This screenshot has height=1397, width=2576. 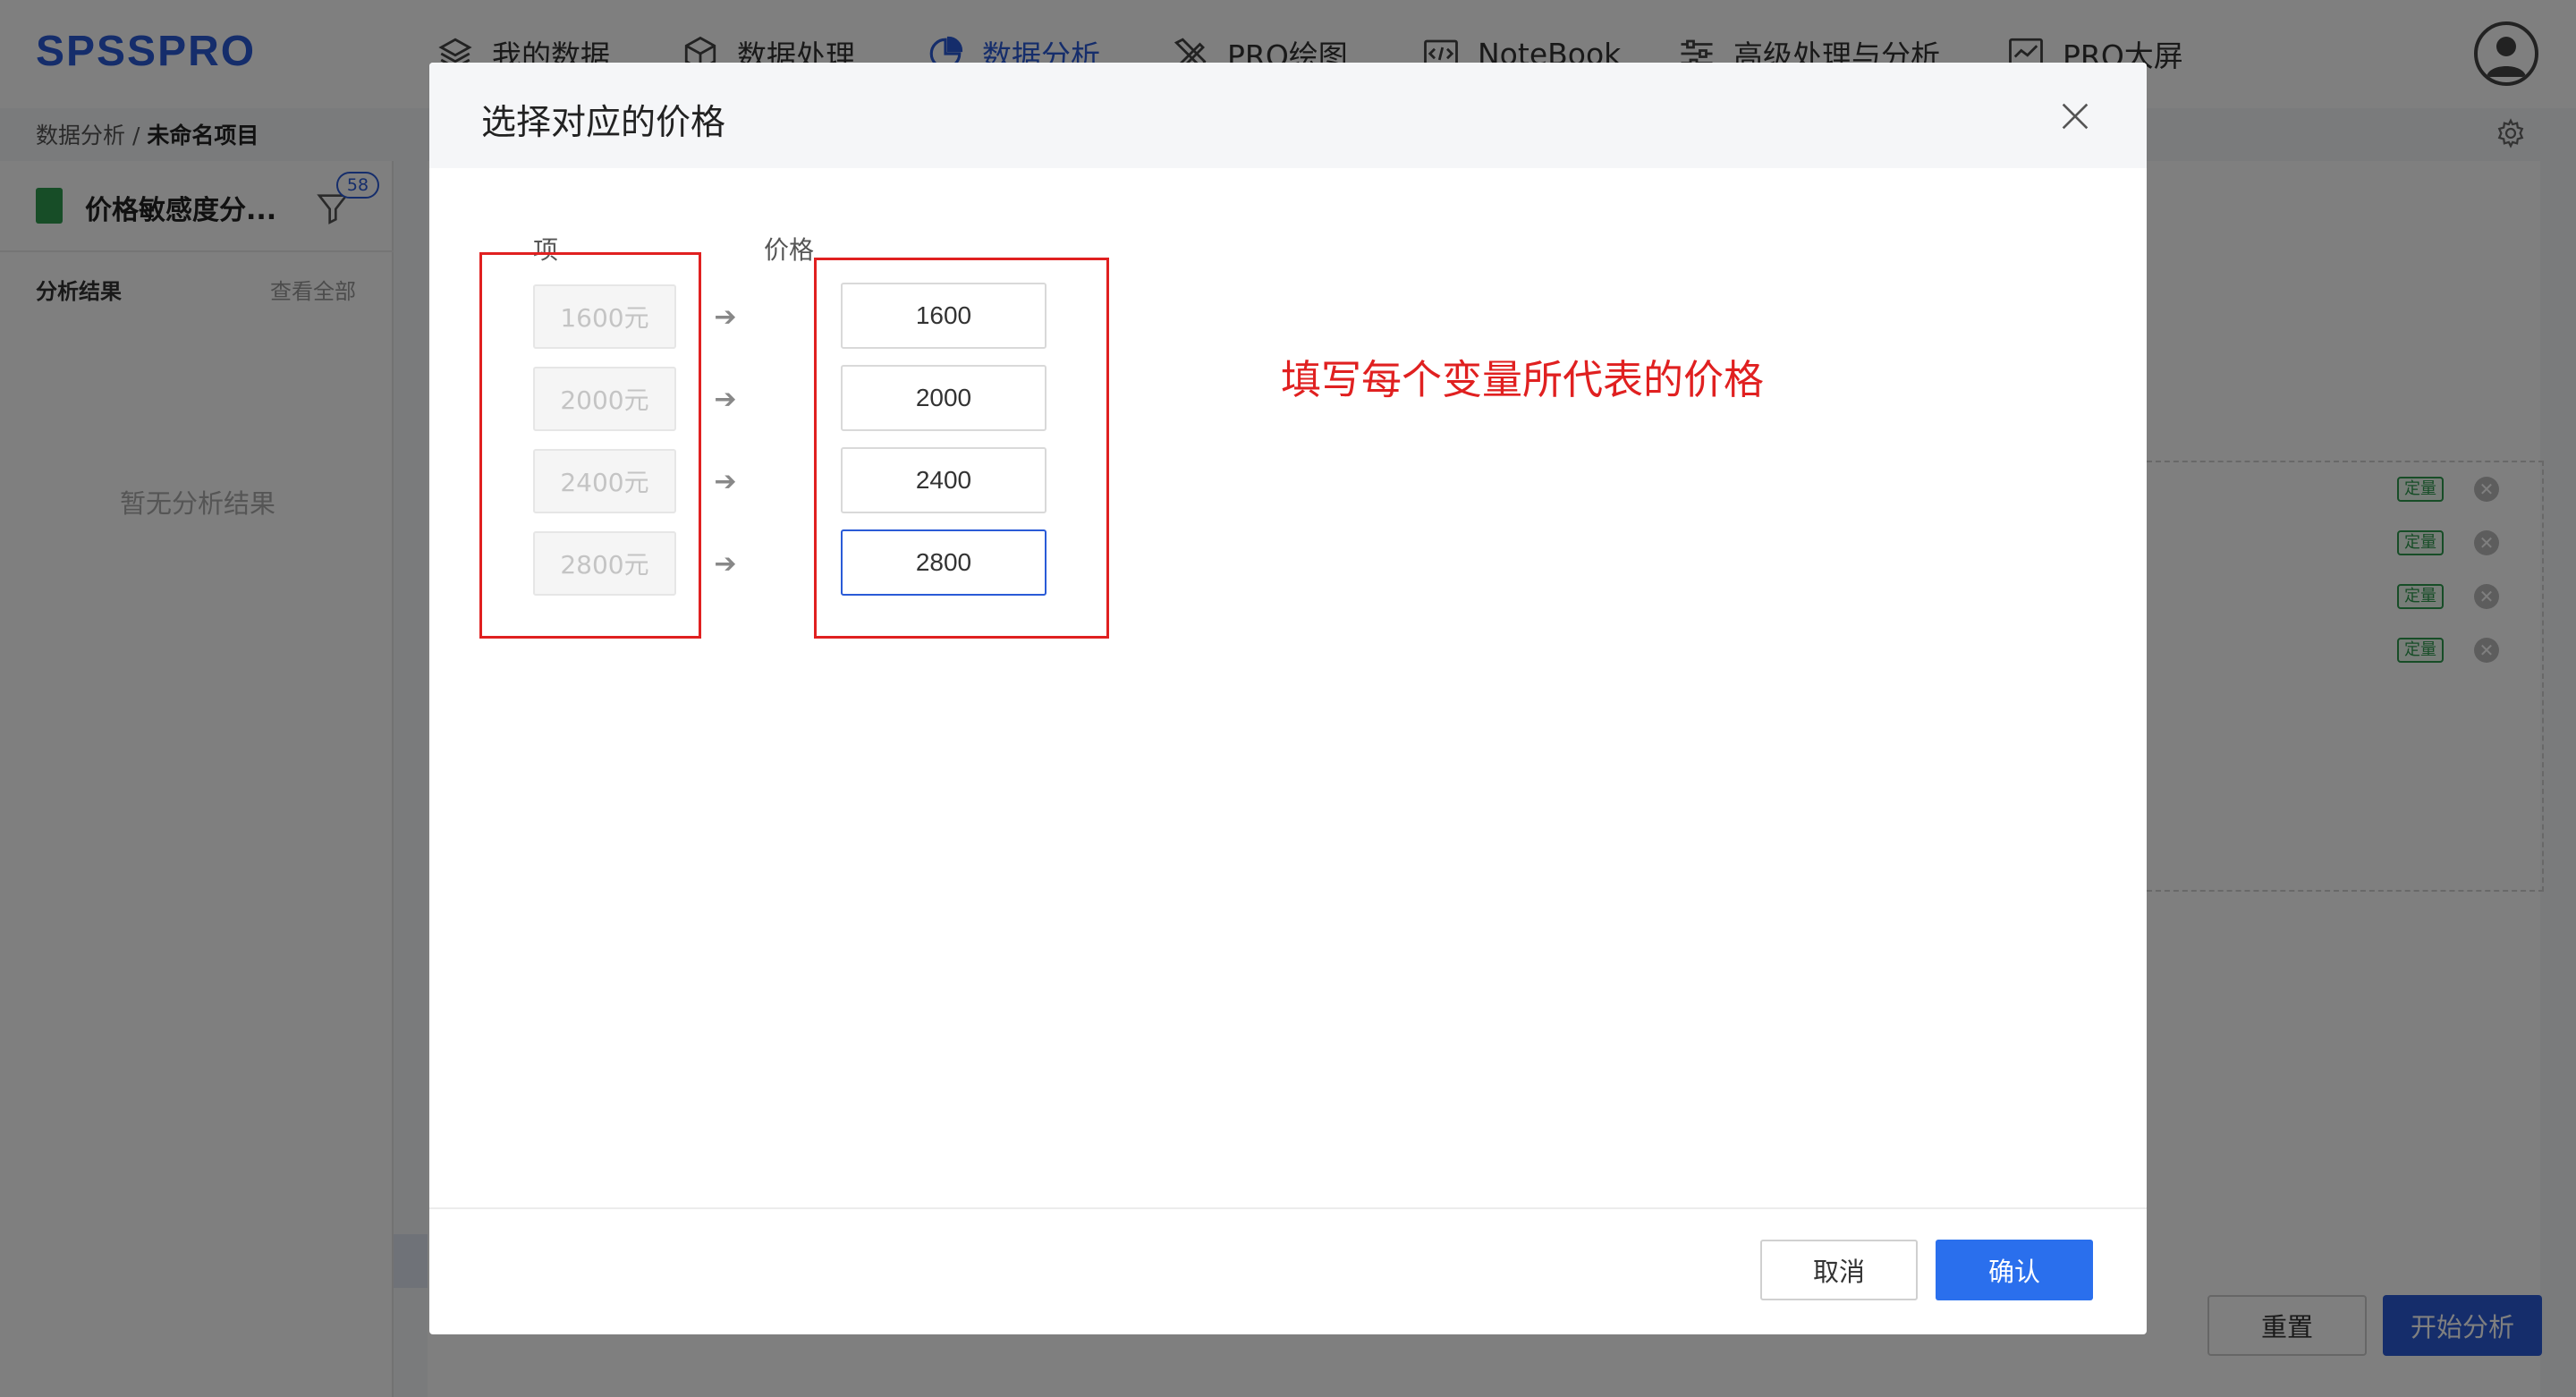 I want to click on close-icon, so click(x=2075, y=116).